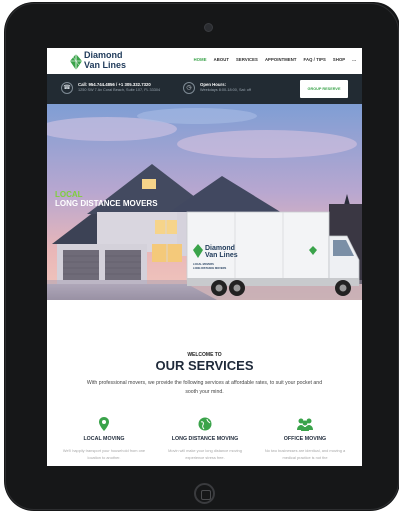 This screenshot has height=515, width=399. What do you see at coordinates (339, 59) in the screenshot?
I see `nav-shop: SHOP` at bounding box center [339, 59].